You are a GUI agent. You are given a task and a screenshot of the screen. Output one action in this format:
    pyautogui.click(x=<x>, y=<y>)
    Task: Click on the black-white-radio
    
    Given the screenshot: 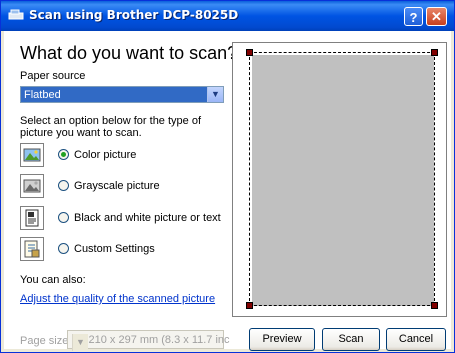 What is the action you would take?
    pyautogui.click(x=63, y=217)
    